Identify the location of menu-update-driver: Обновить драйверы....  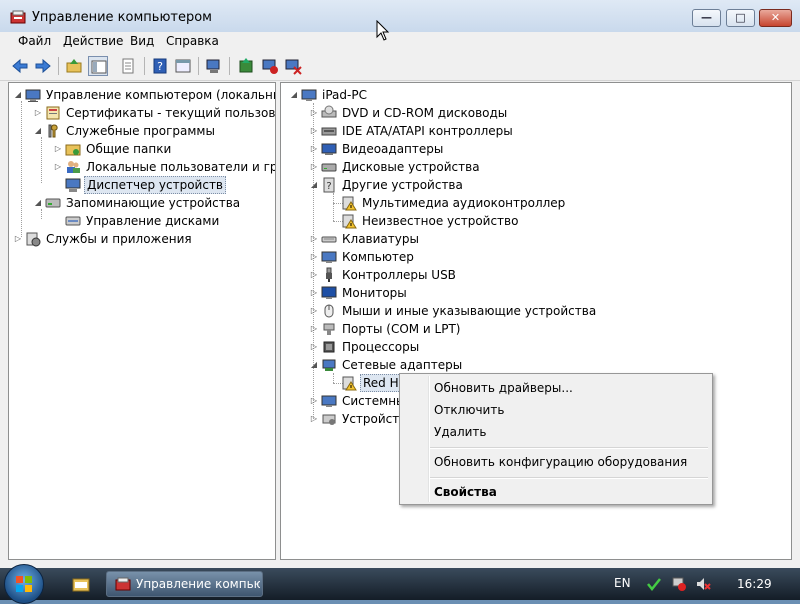
(503, 388).